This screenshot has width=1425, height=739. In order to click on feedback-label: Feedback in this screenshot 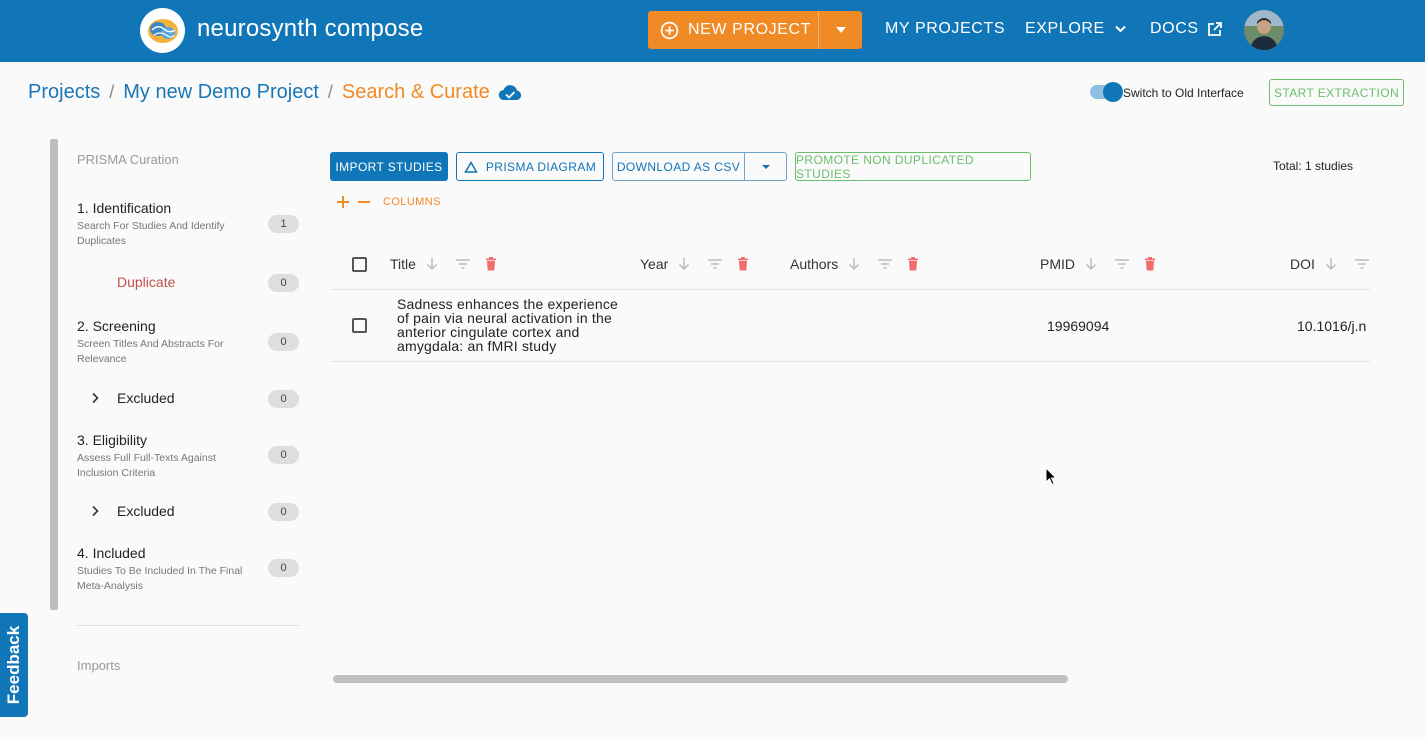, I will do `click(13, 665)`.